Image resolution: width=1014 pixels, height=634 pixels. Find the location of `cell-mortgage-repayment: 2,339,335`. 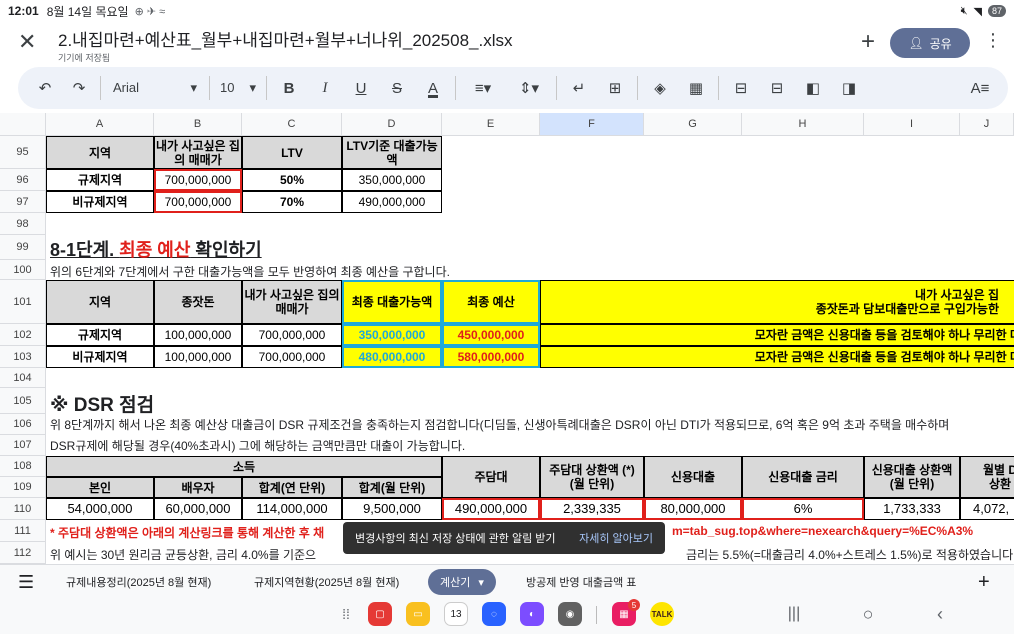

cell-mortgage-repayment: 2,339,335 is located at coordinates (592, 509).